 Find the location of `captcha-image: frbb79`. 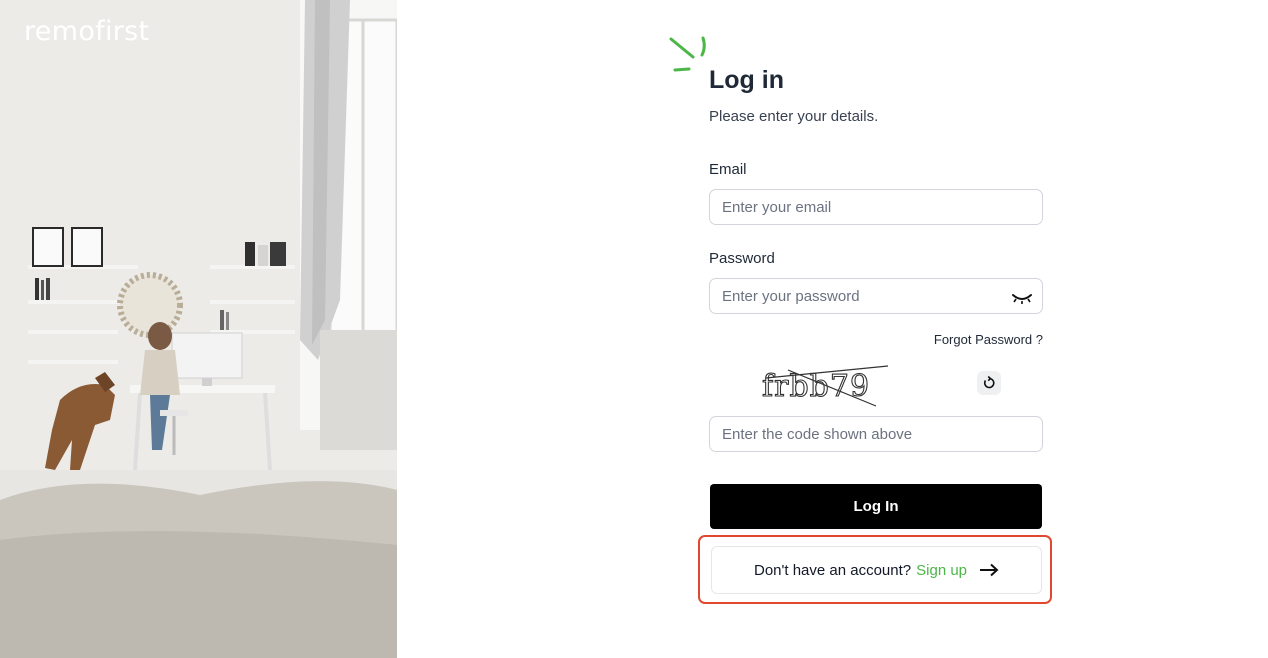

captcha-image: frbb79 is located at coordinates (825, 386).